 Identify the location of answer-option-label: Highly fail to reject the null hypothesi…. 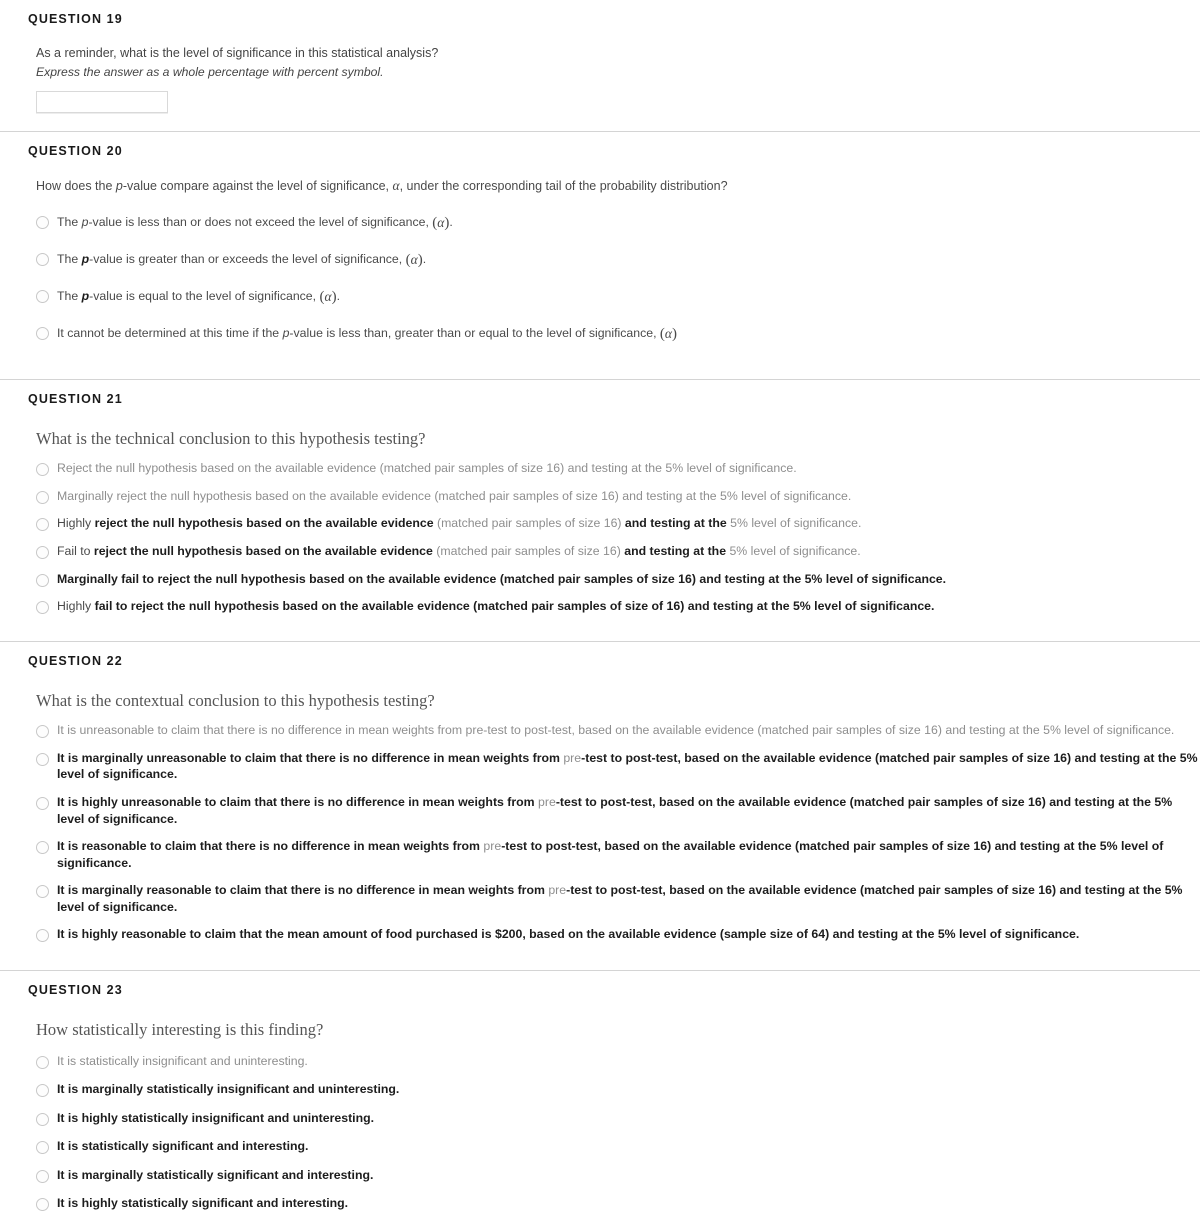
(496, 606).